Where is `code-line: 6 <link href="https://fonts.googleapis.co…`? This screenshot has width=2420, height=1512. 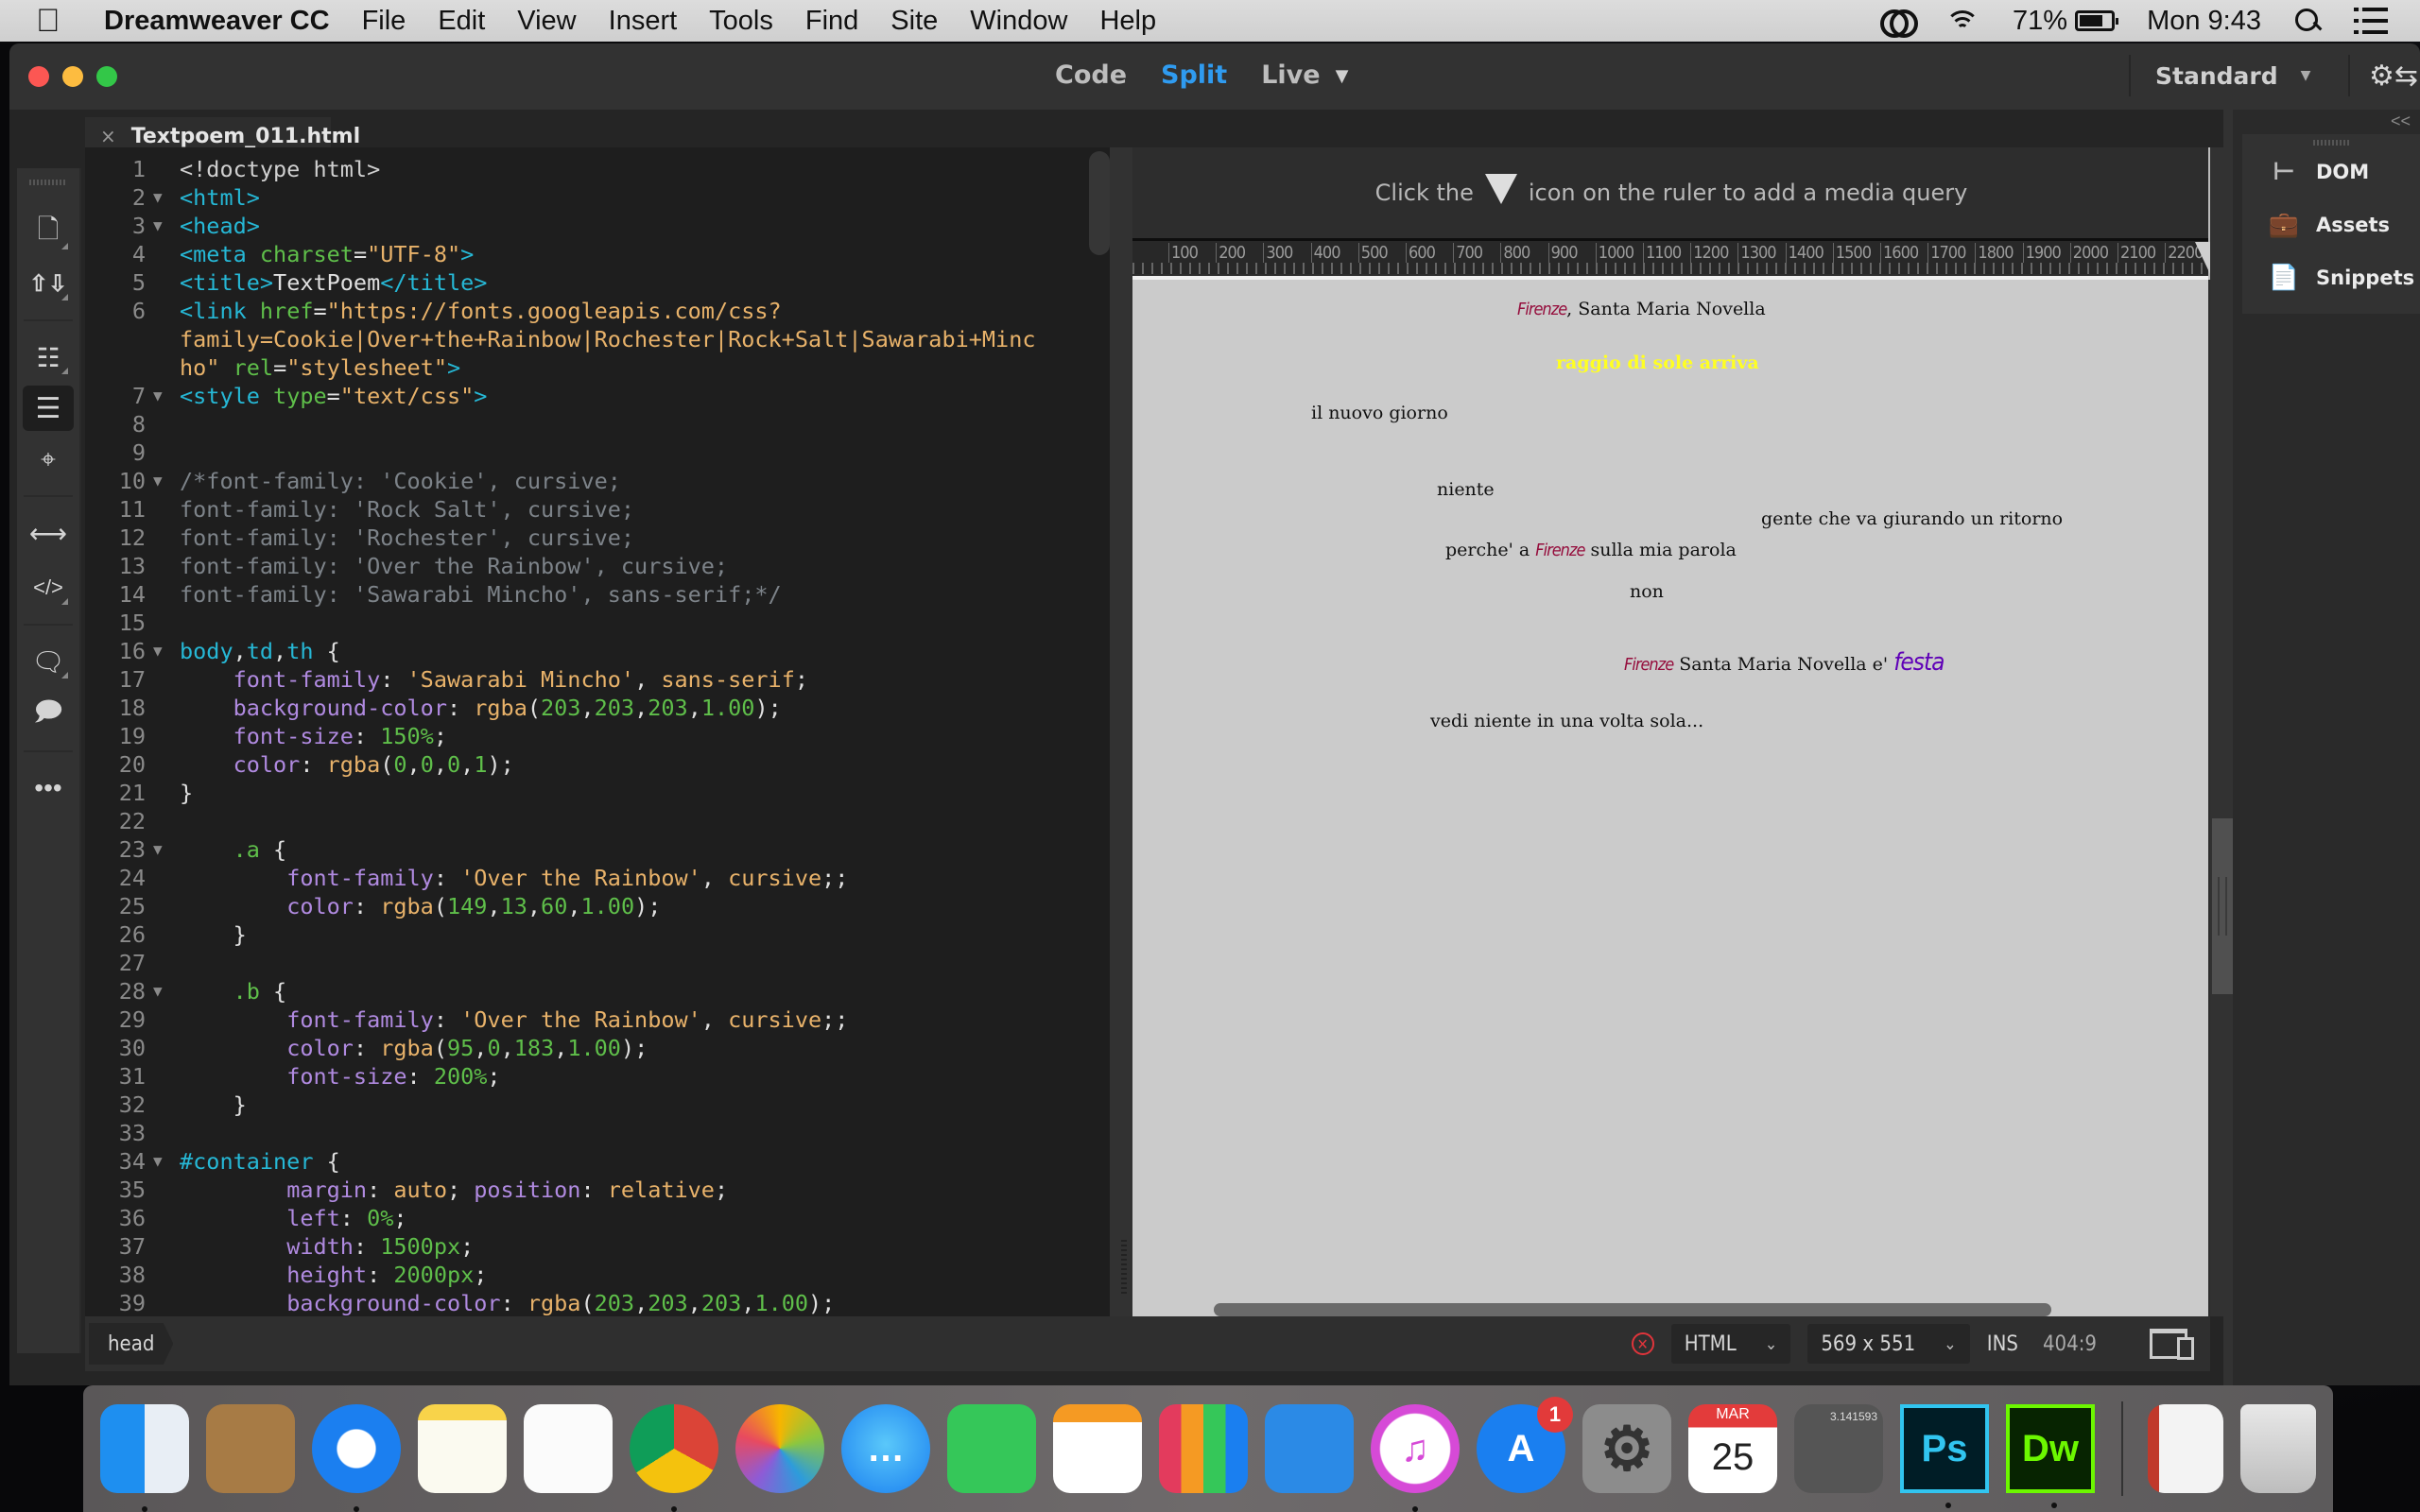 code-line: 6 <link href="https://fonts.googleapis.co… is located at coordinates (597, 311).